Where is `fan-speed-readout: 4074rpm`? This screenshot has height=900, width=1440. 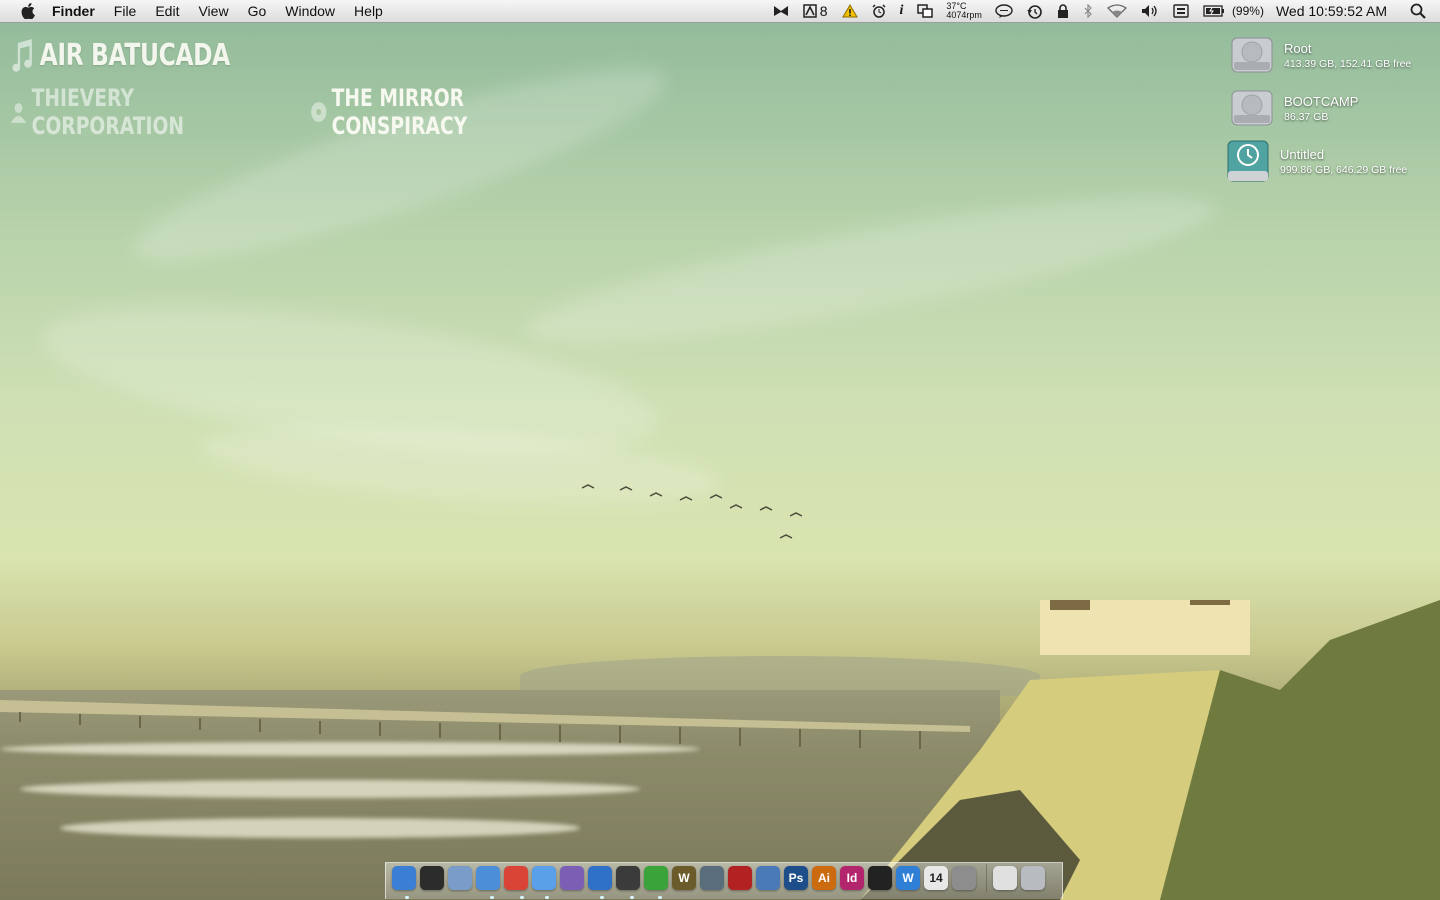
fan-speed-readout: 4074rpm is located at coordinates (964, 15).